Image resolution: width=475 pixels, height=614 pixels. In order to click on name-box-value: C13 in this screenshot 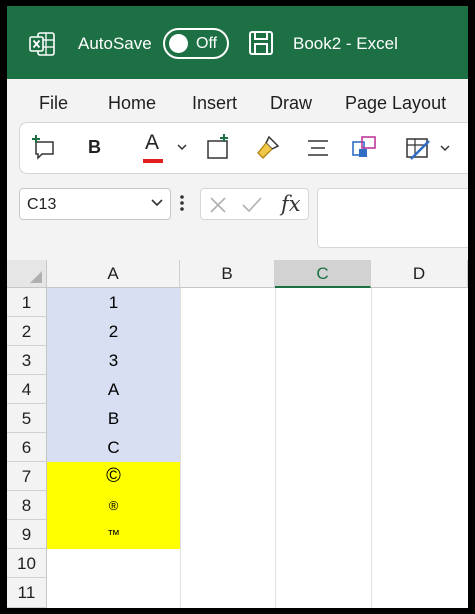, I will do `click(42, 204)`.